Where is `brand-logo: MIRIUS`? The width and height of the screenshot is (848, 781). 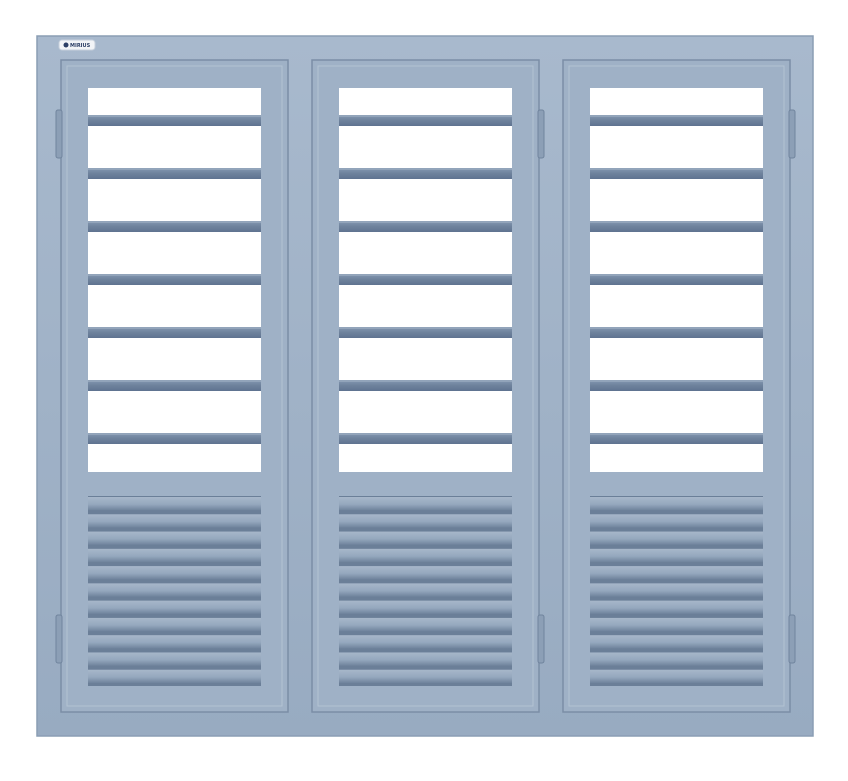 brand-logo: MIRIUS is located at coordinates (77, 45).